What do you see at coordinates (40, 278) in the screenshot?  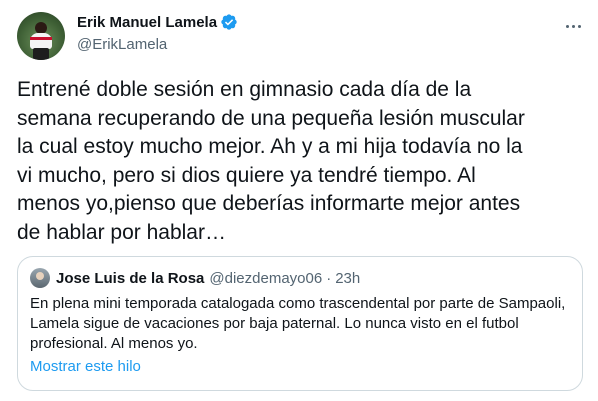 I see `quoted-author-avatar` at bounding box center [40, 278].